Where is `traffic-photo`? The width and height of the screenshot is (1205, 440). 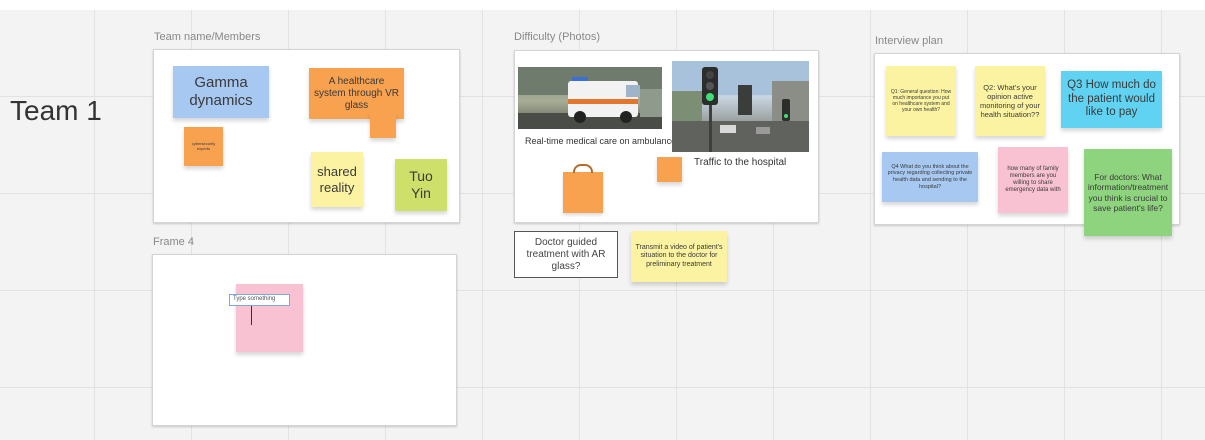
traffic-photo is located at coordinates (740, 106).